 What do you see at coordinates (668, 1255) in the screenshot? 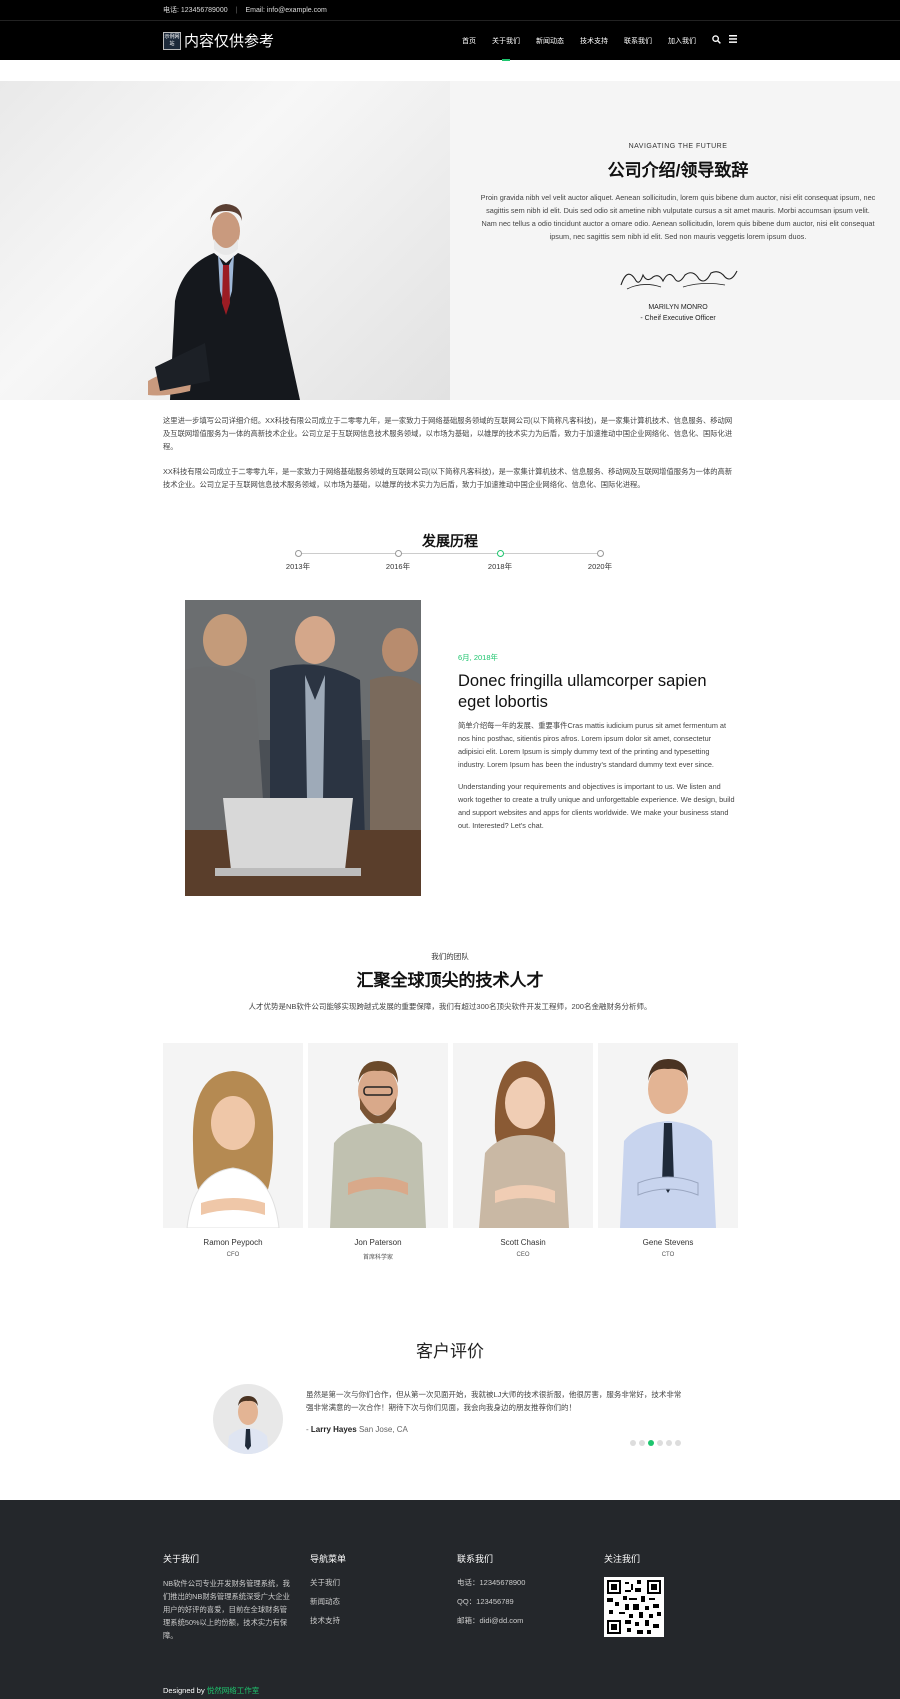
I see `member-role: CTO` at bounding box center [668, 1255].